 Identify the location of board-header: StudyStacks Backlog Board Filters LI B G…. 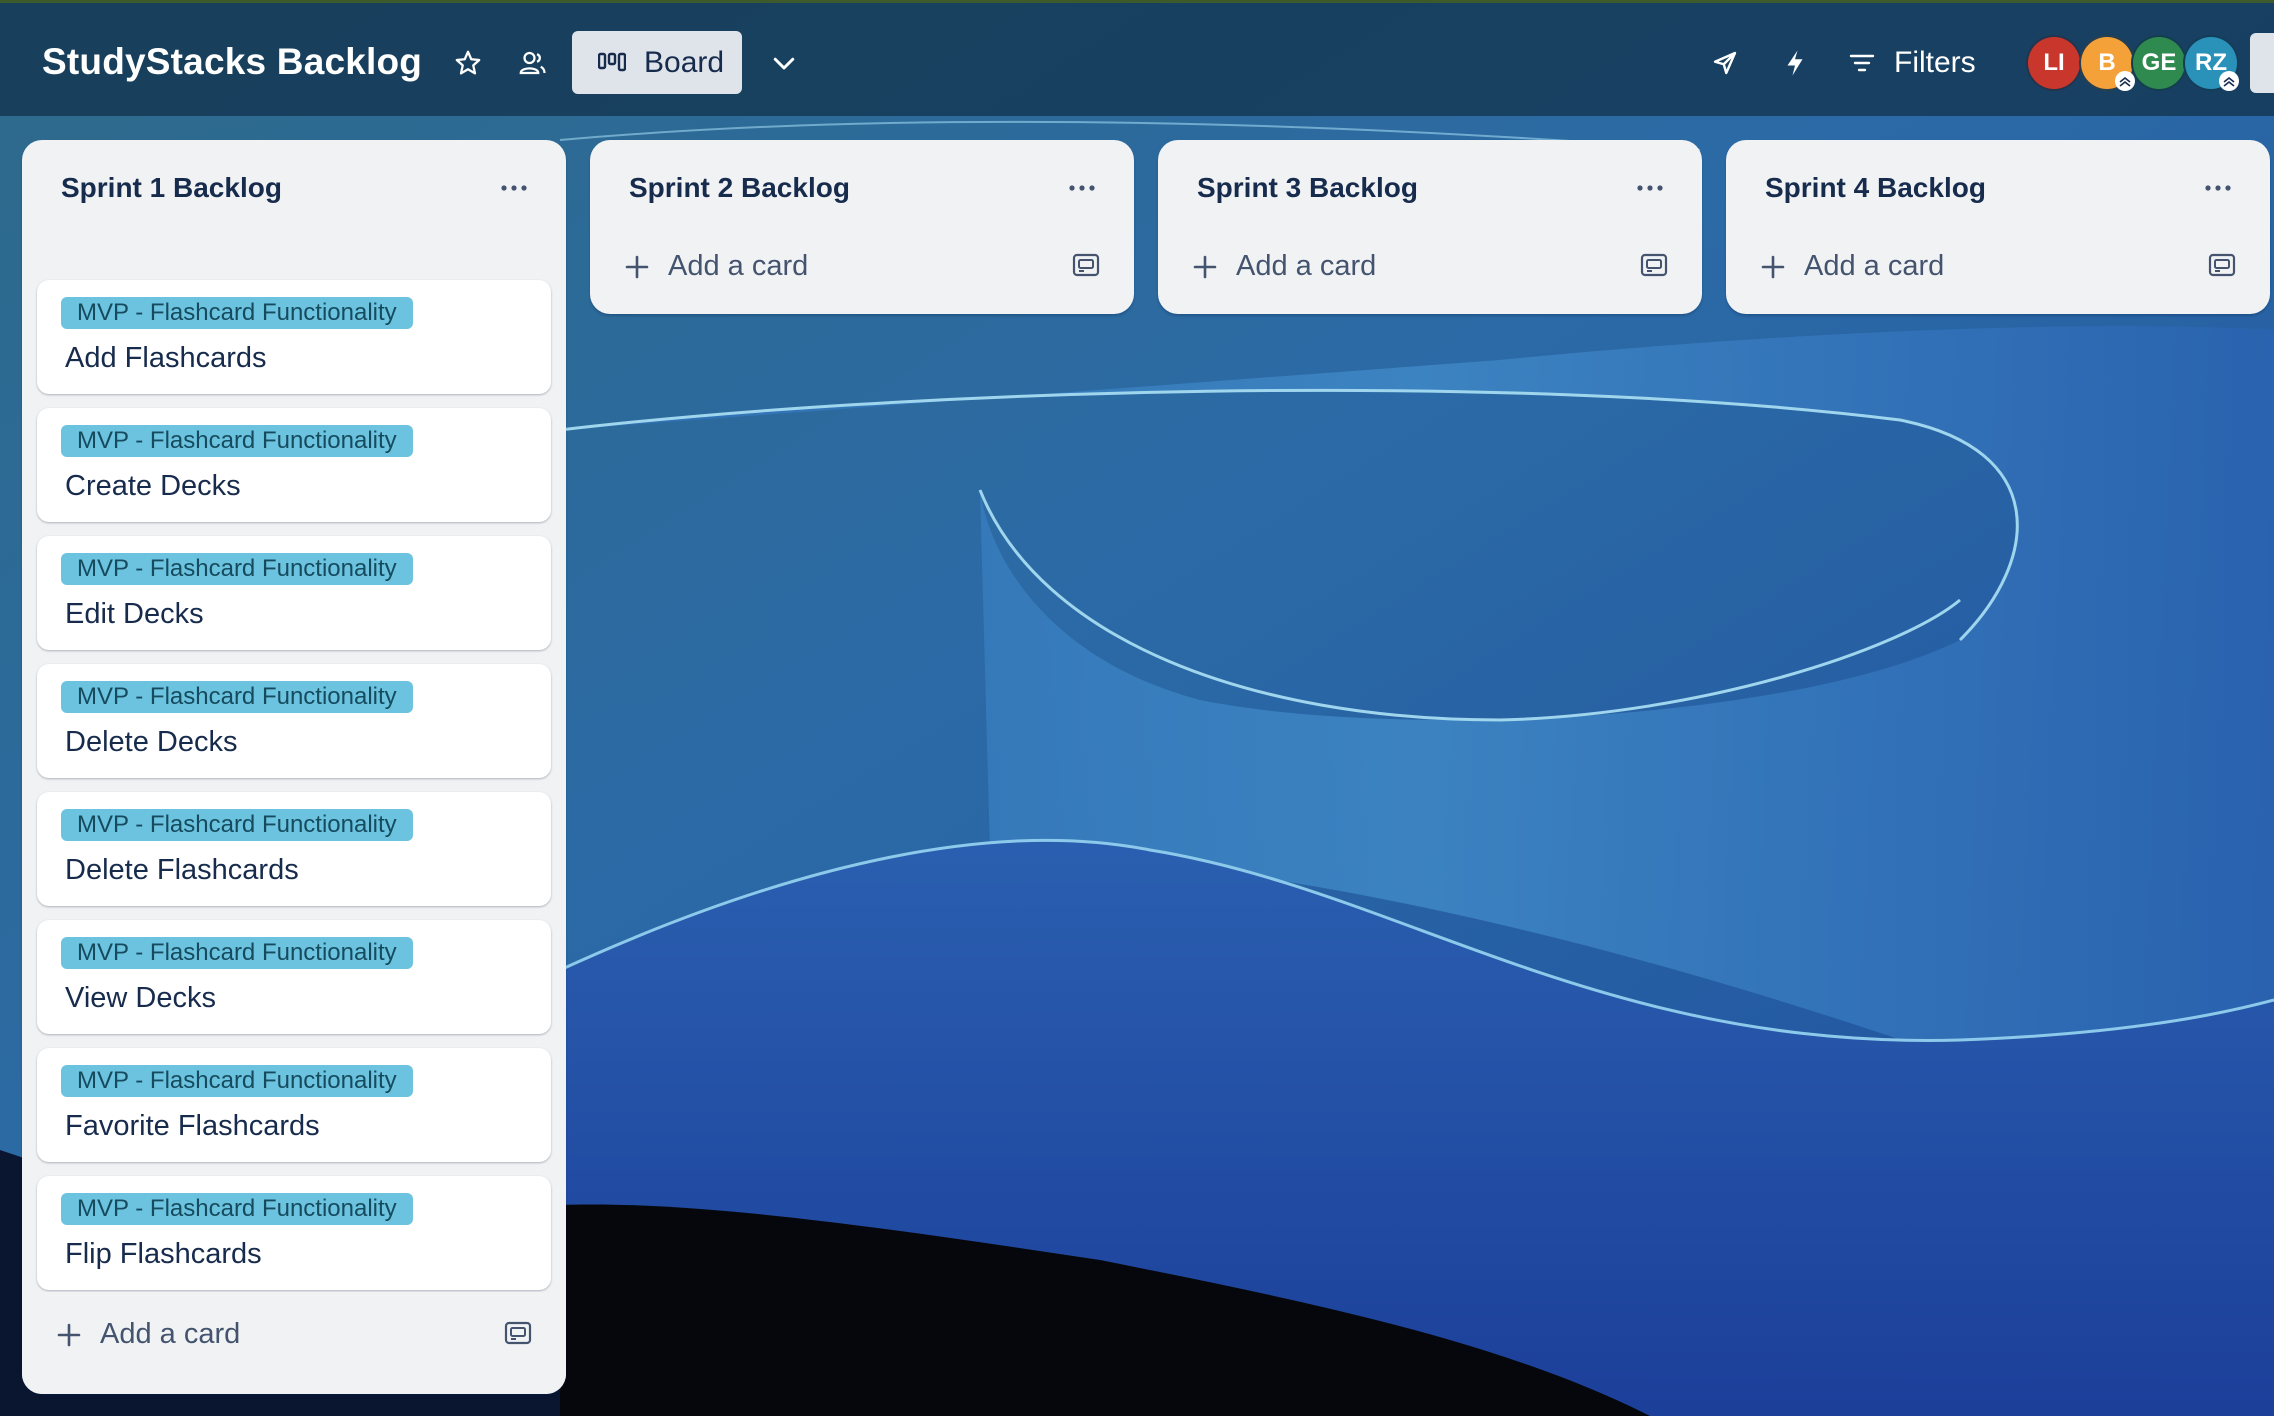
(1137, 58).